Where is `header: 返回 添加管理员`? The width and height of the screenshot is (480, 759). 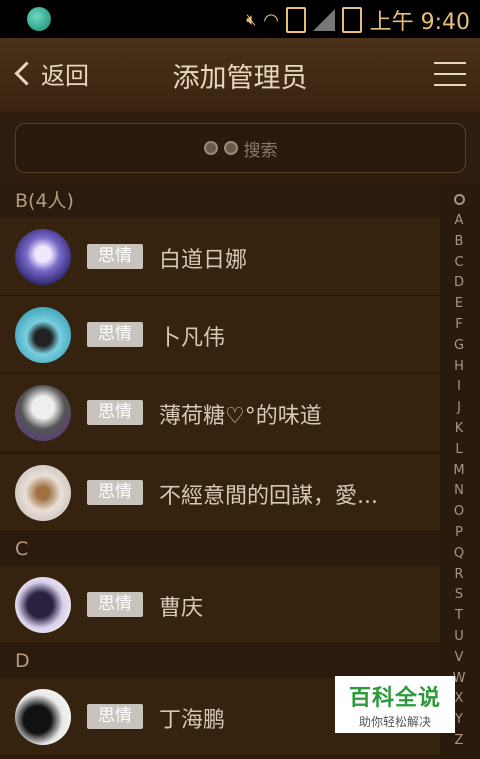
header: 返回 添加管理员 is located at coordinates (240, 75).